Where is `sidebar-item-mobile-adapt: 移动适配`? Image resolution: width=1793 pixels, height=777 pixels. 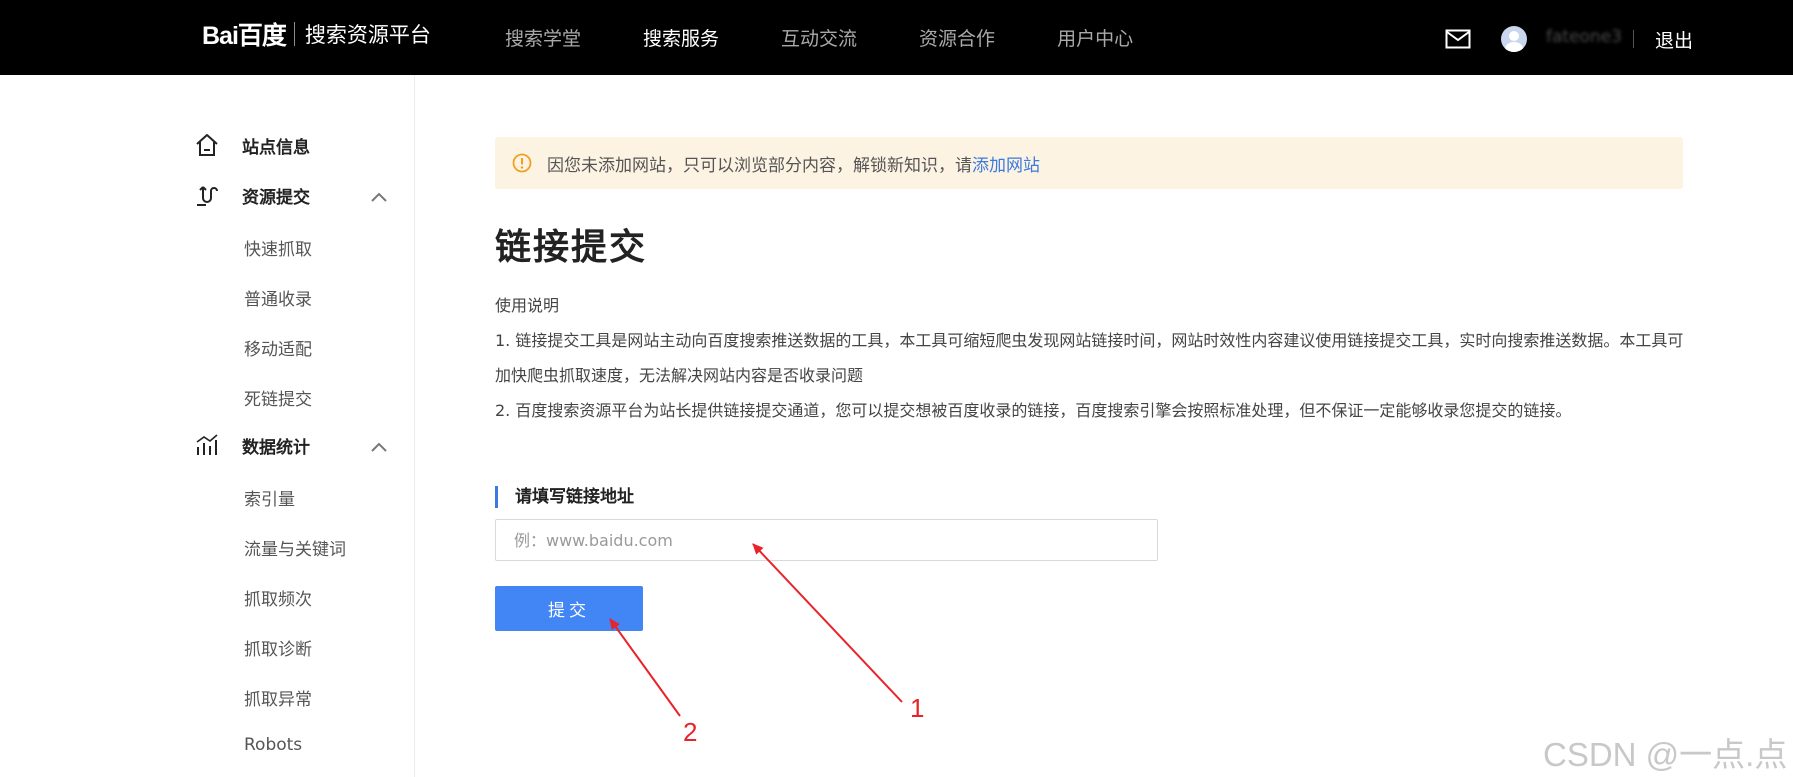
sidebar-item-mobile-adapt: 移动适配 is located at coordinates (278, 347).